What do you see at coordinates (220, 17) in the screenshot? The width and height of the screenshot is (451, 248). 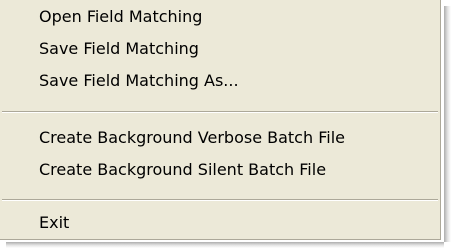 I see `menu-item-open-field-matching: Open Field Matching` at bounding box center [220, 17].